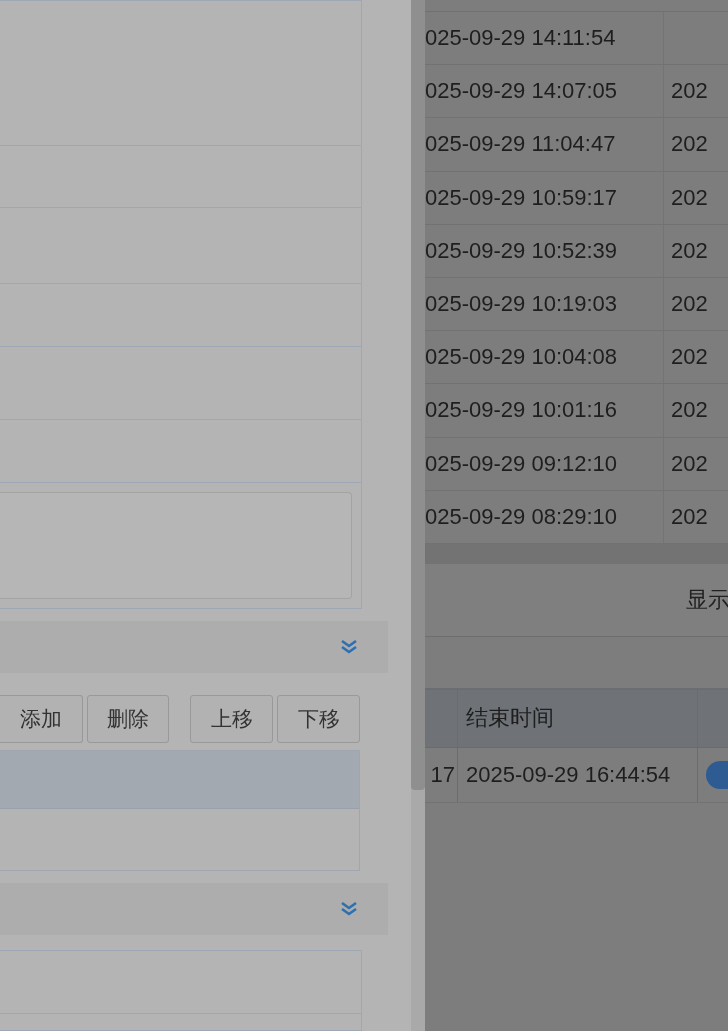 The height and width of the screenshot is (1031, 728). What do you see at coordinates (521, 197) in the screenshot?
I see `table-cell: 025-09-29 10:59:17` at bounding box center [521, 197].